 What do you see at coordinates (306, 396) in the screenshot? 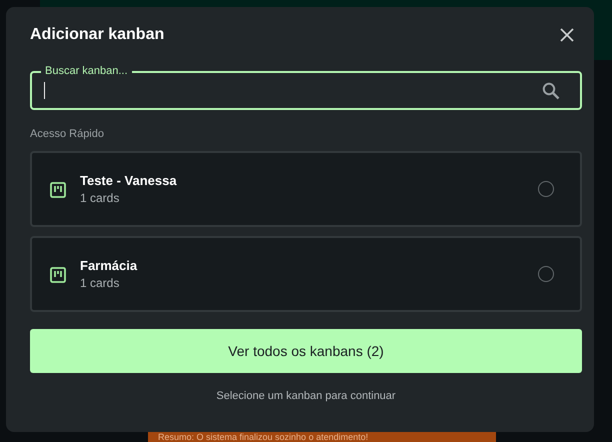
I see `hint-text: Selecione um kanban para continuar` at bounding box center [306, 396].